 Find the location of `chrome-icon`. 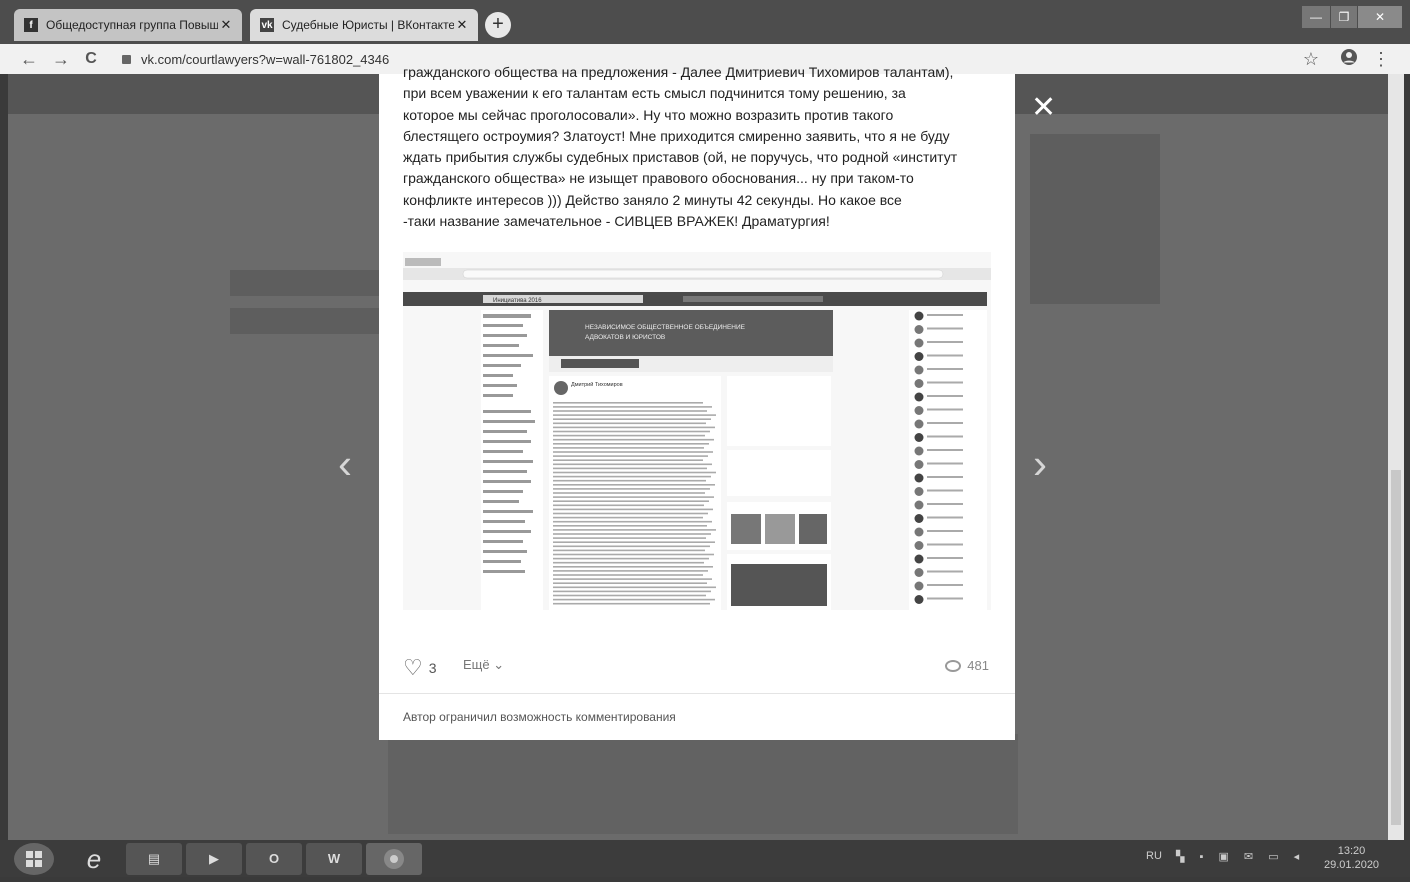

chrome-icon is located at coordinates (394, 859).